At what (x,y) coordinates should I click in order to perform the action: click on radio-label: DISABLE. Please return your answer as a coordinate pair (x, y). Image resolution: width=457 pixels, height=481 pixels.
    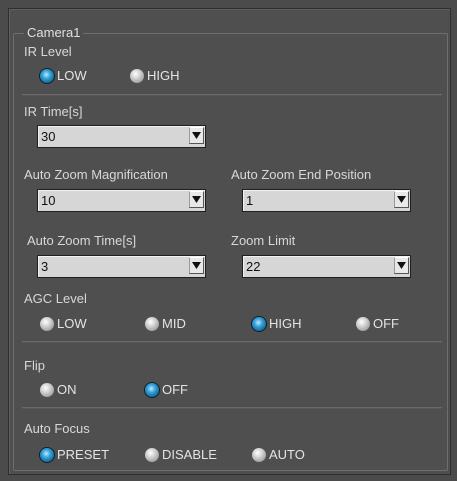
    Looking at the image, I should click on (189, 454).